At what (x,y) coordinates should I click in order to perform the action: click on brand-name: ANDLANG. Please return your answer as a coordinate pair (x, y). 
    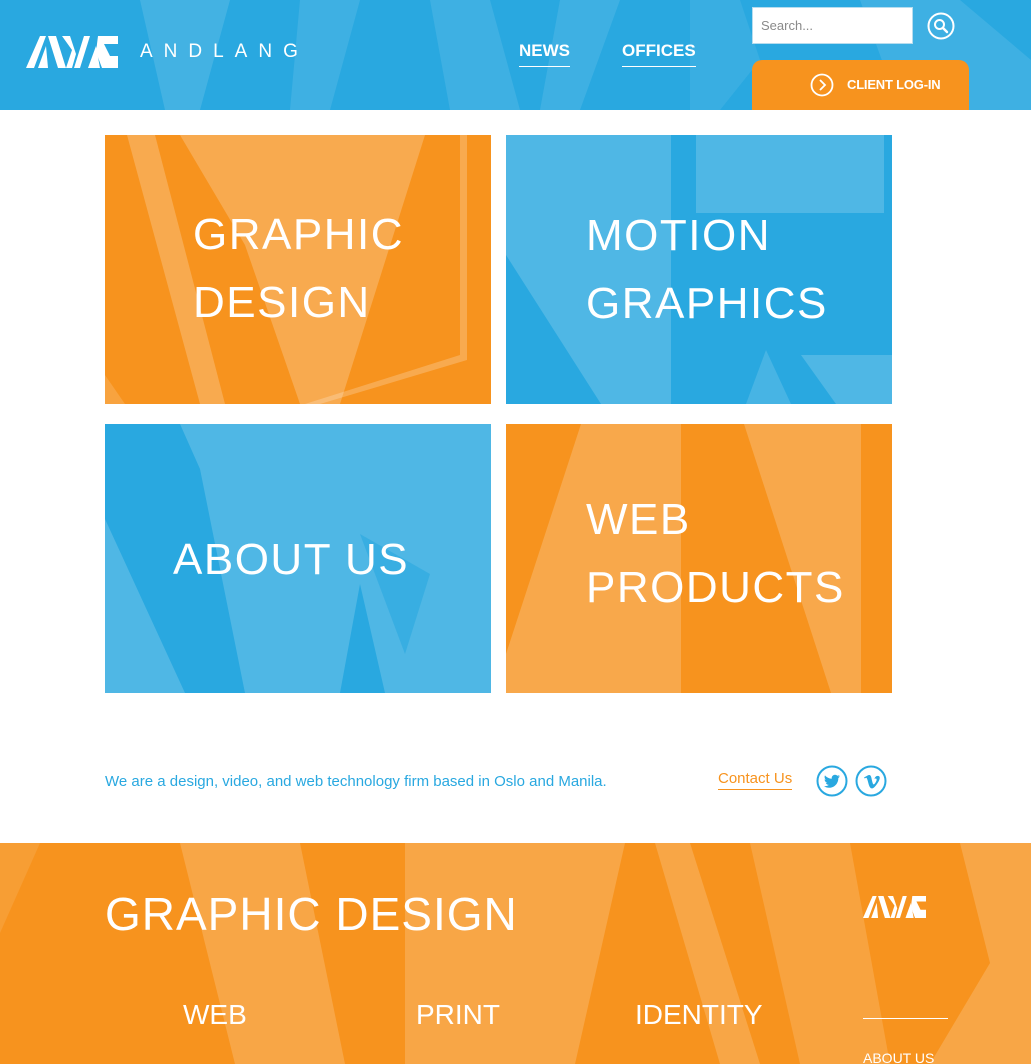
    Looking at the image, I should click on (224, 51).